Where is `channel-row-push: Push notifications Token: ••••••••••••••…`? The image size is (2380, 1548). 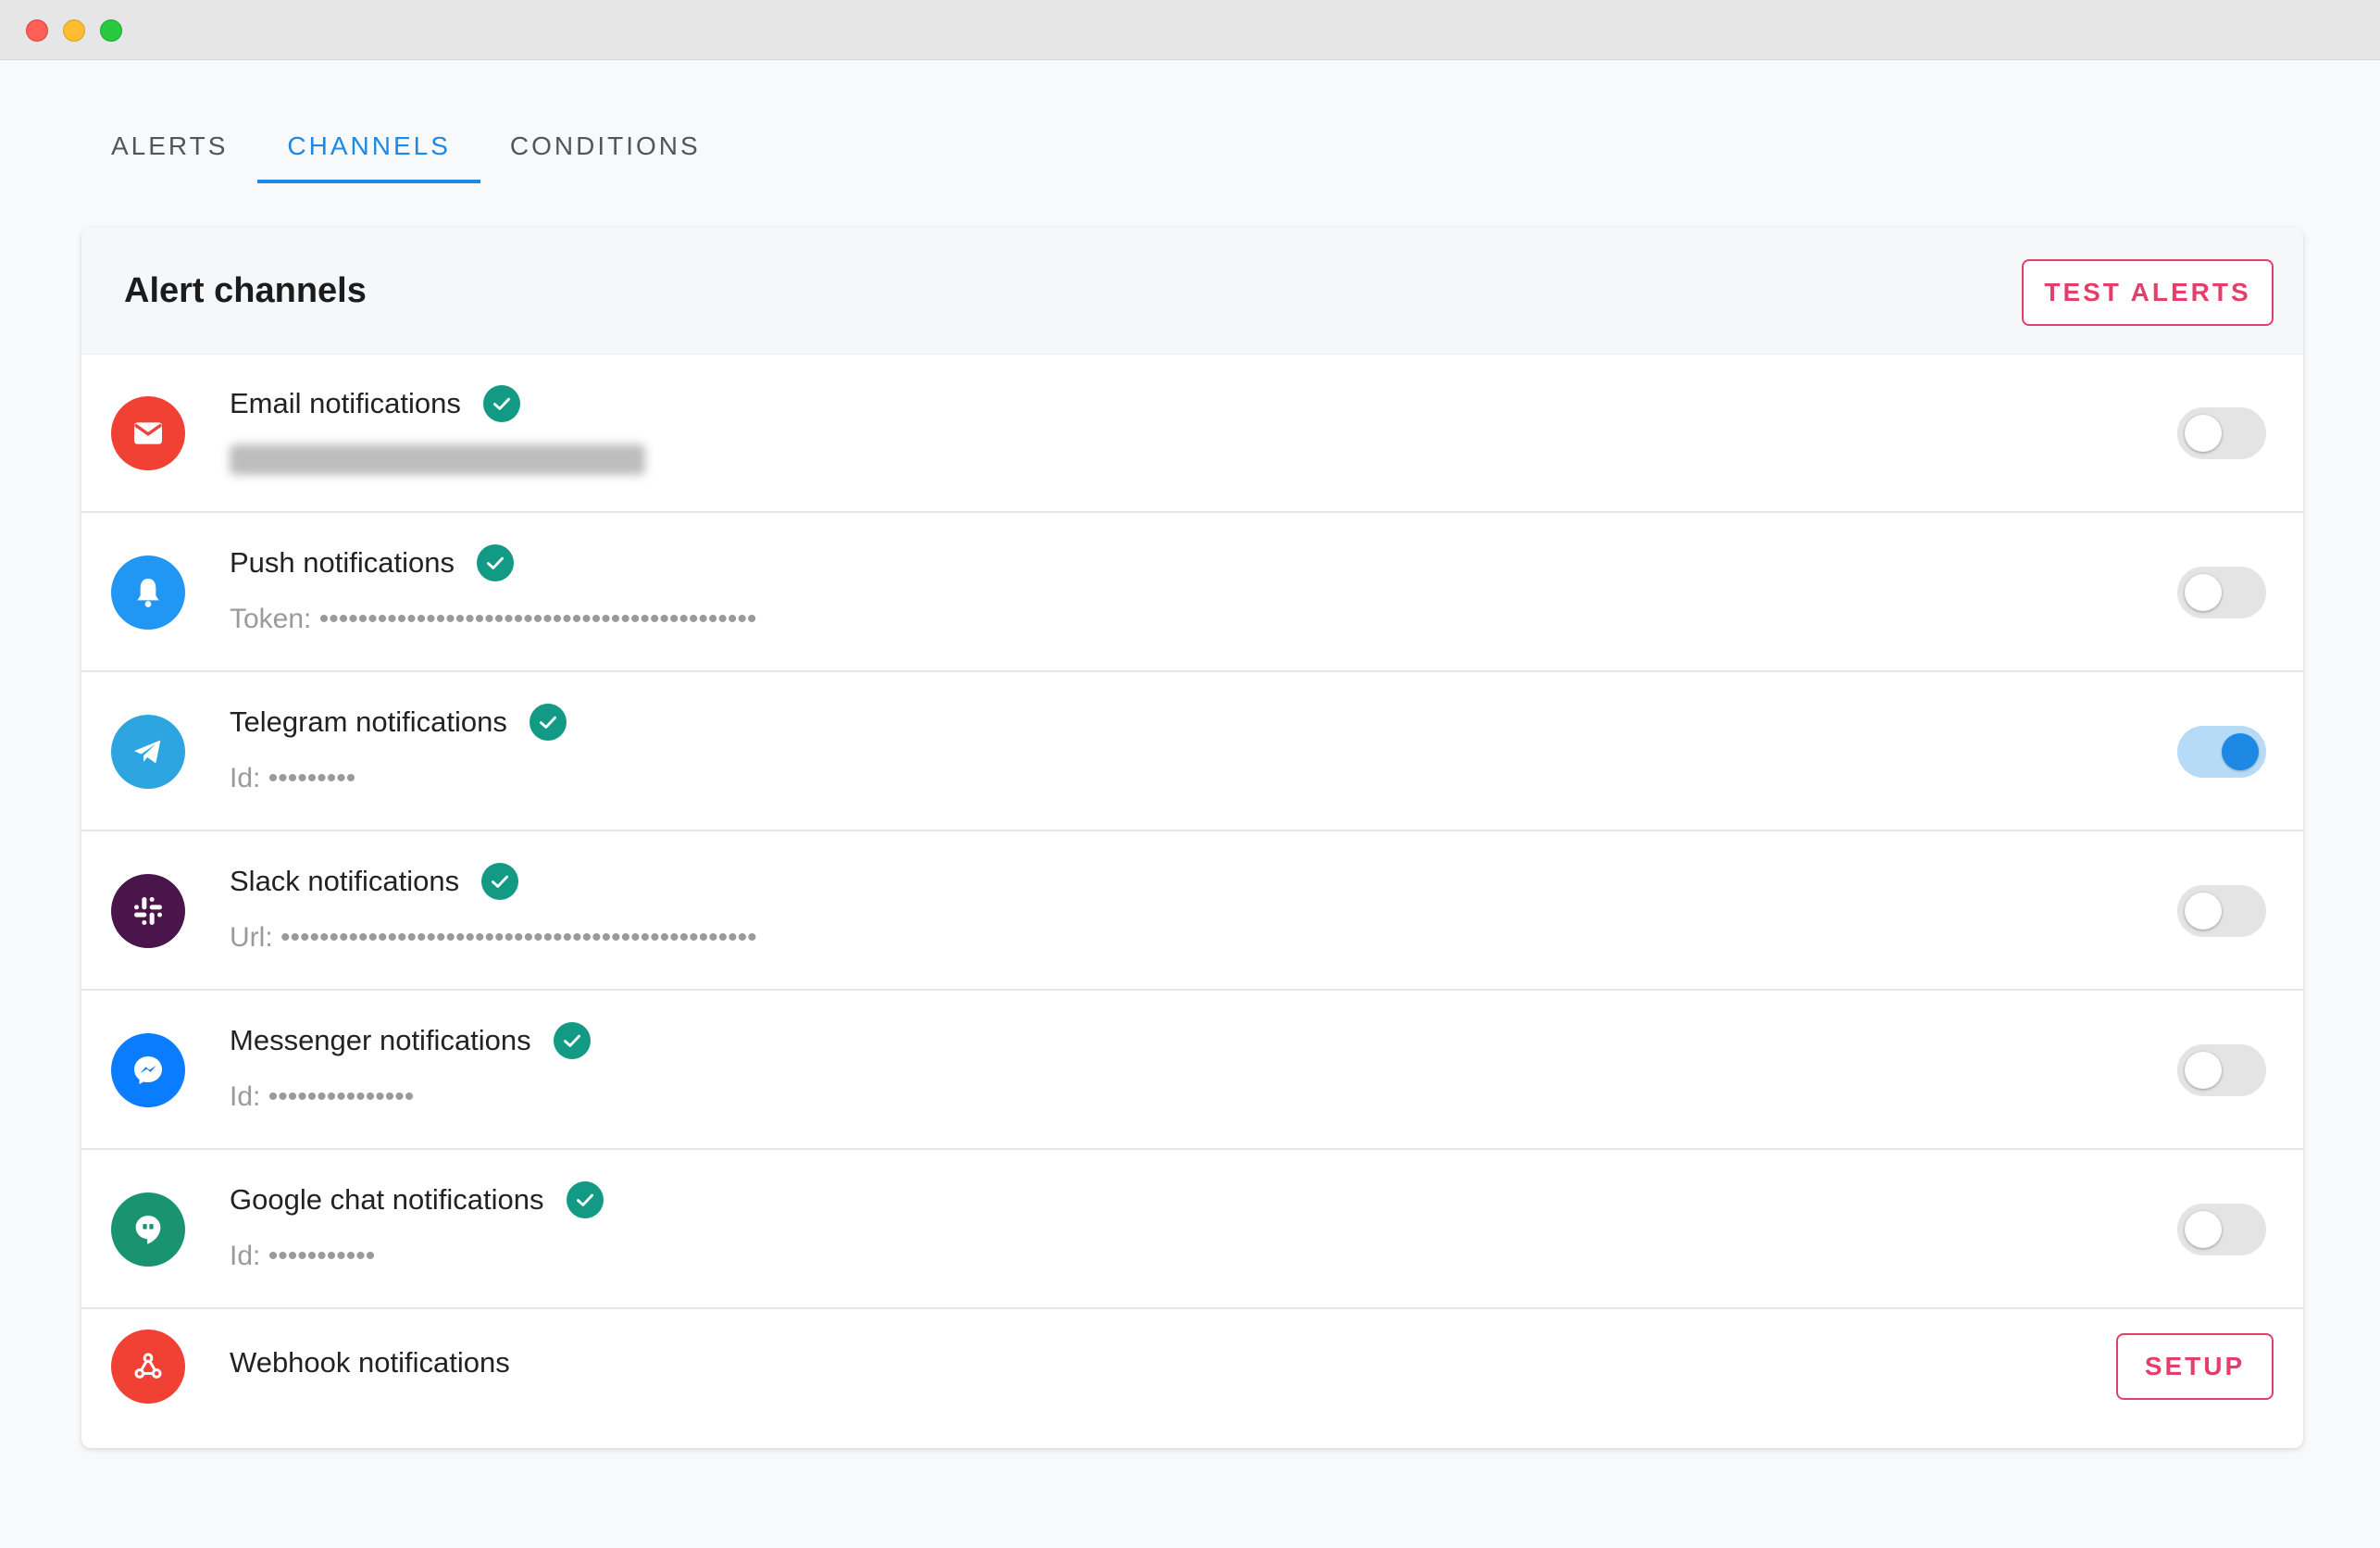
channel-row-push: Push notifications Token: ••••••••••••••… is located at coordinates (1192, 592).